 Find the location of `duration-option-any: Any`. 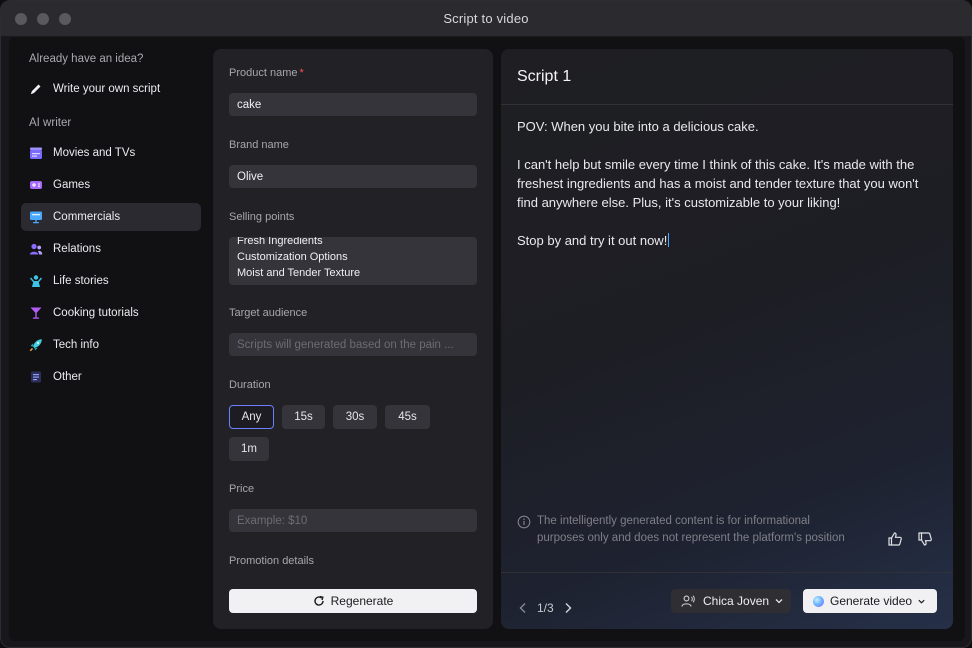

duration-option-any: Any is located at coordinates (251, 417).